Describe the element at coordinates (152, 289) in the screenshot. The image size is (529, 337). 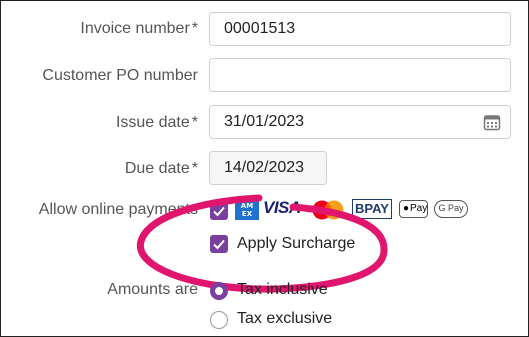
I see `amounts-label: Amounts are` at that location.